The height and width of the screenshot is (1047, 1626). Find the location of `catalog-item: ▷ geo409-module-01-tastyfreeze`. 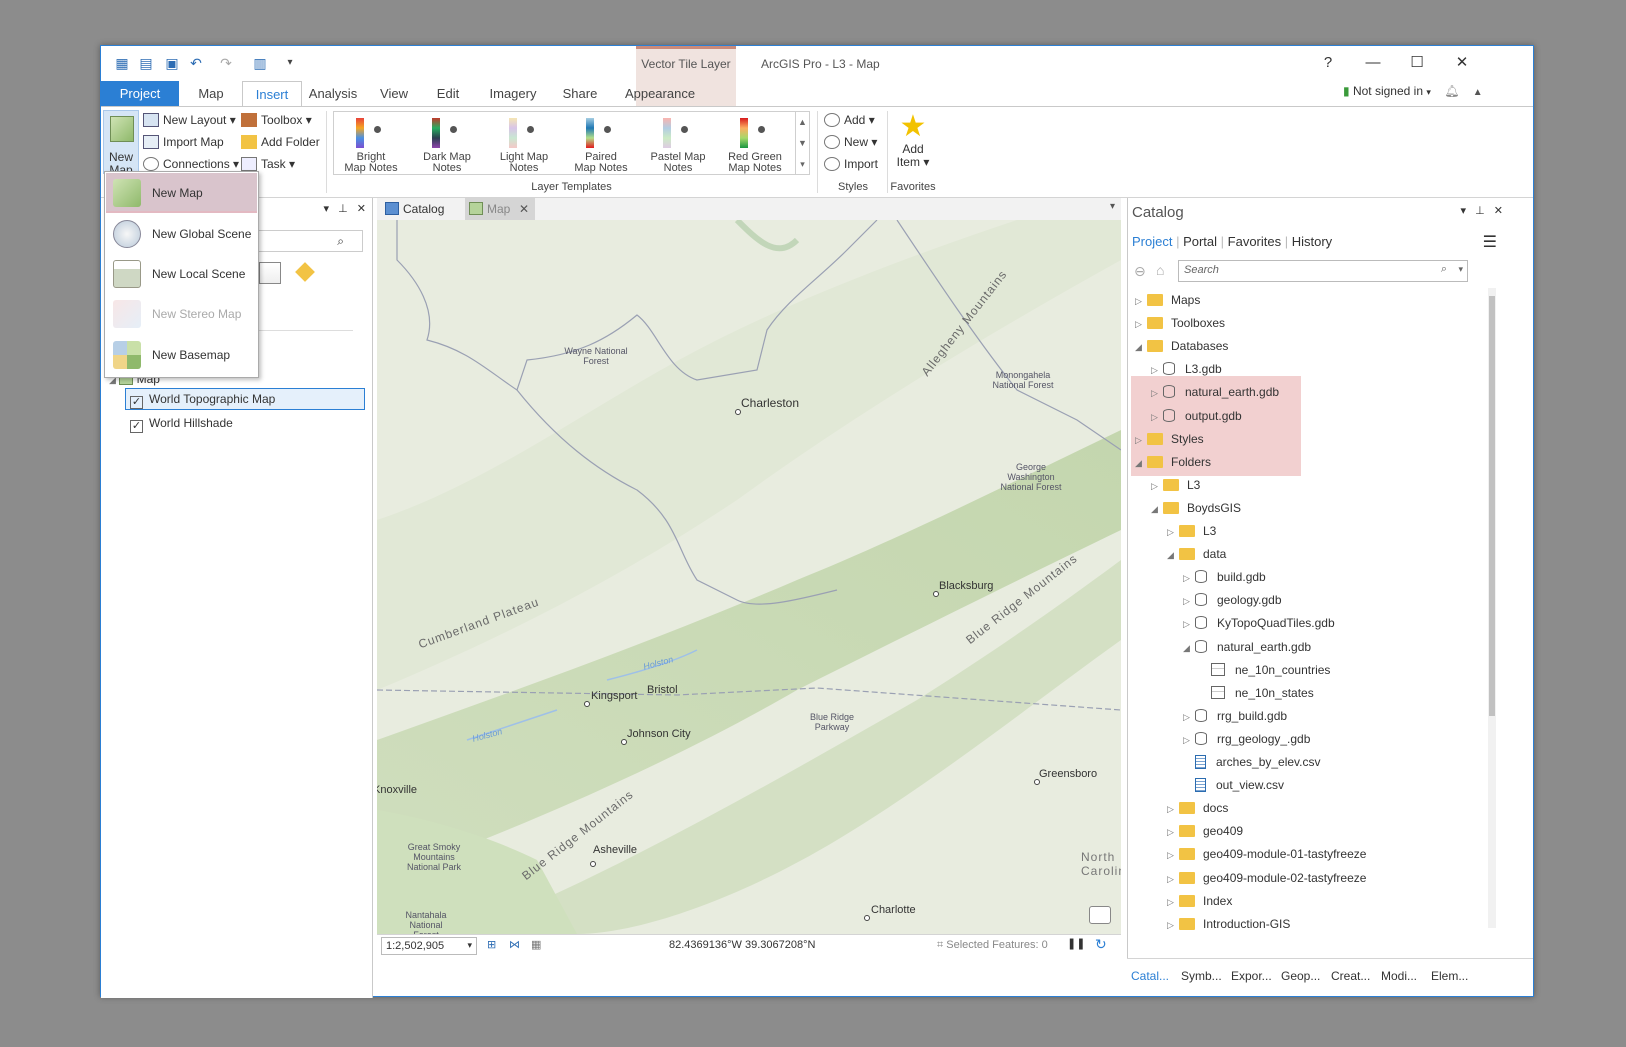

catalog-item: ▷ geo409-module-01-tastyfreeze is located at coordinates (1266, 854).